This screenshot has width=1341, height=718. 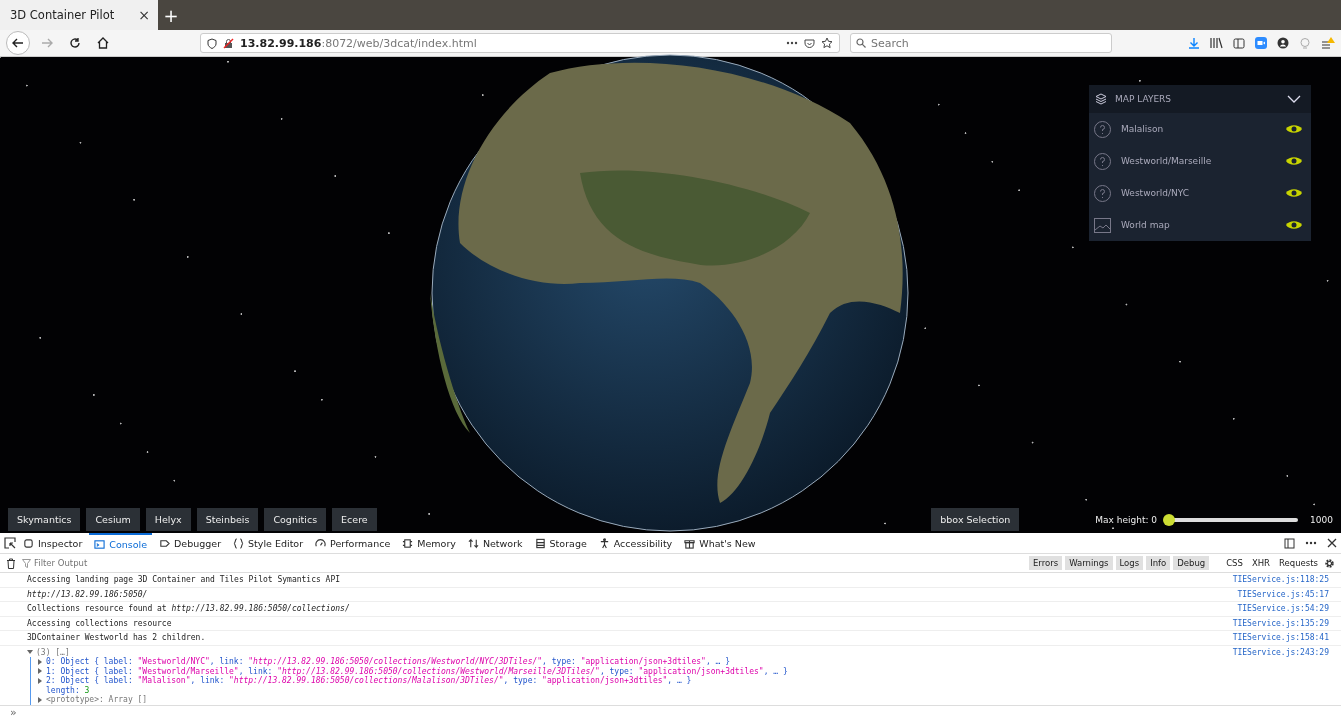 I want to click on address-bar: 13.82.99.186:8072/web/3dcat/index.html, so click(x=520, y=43).